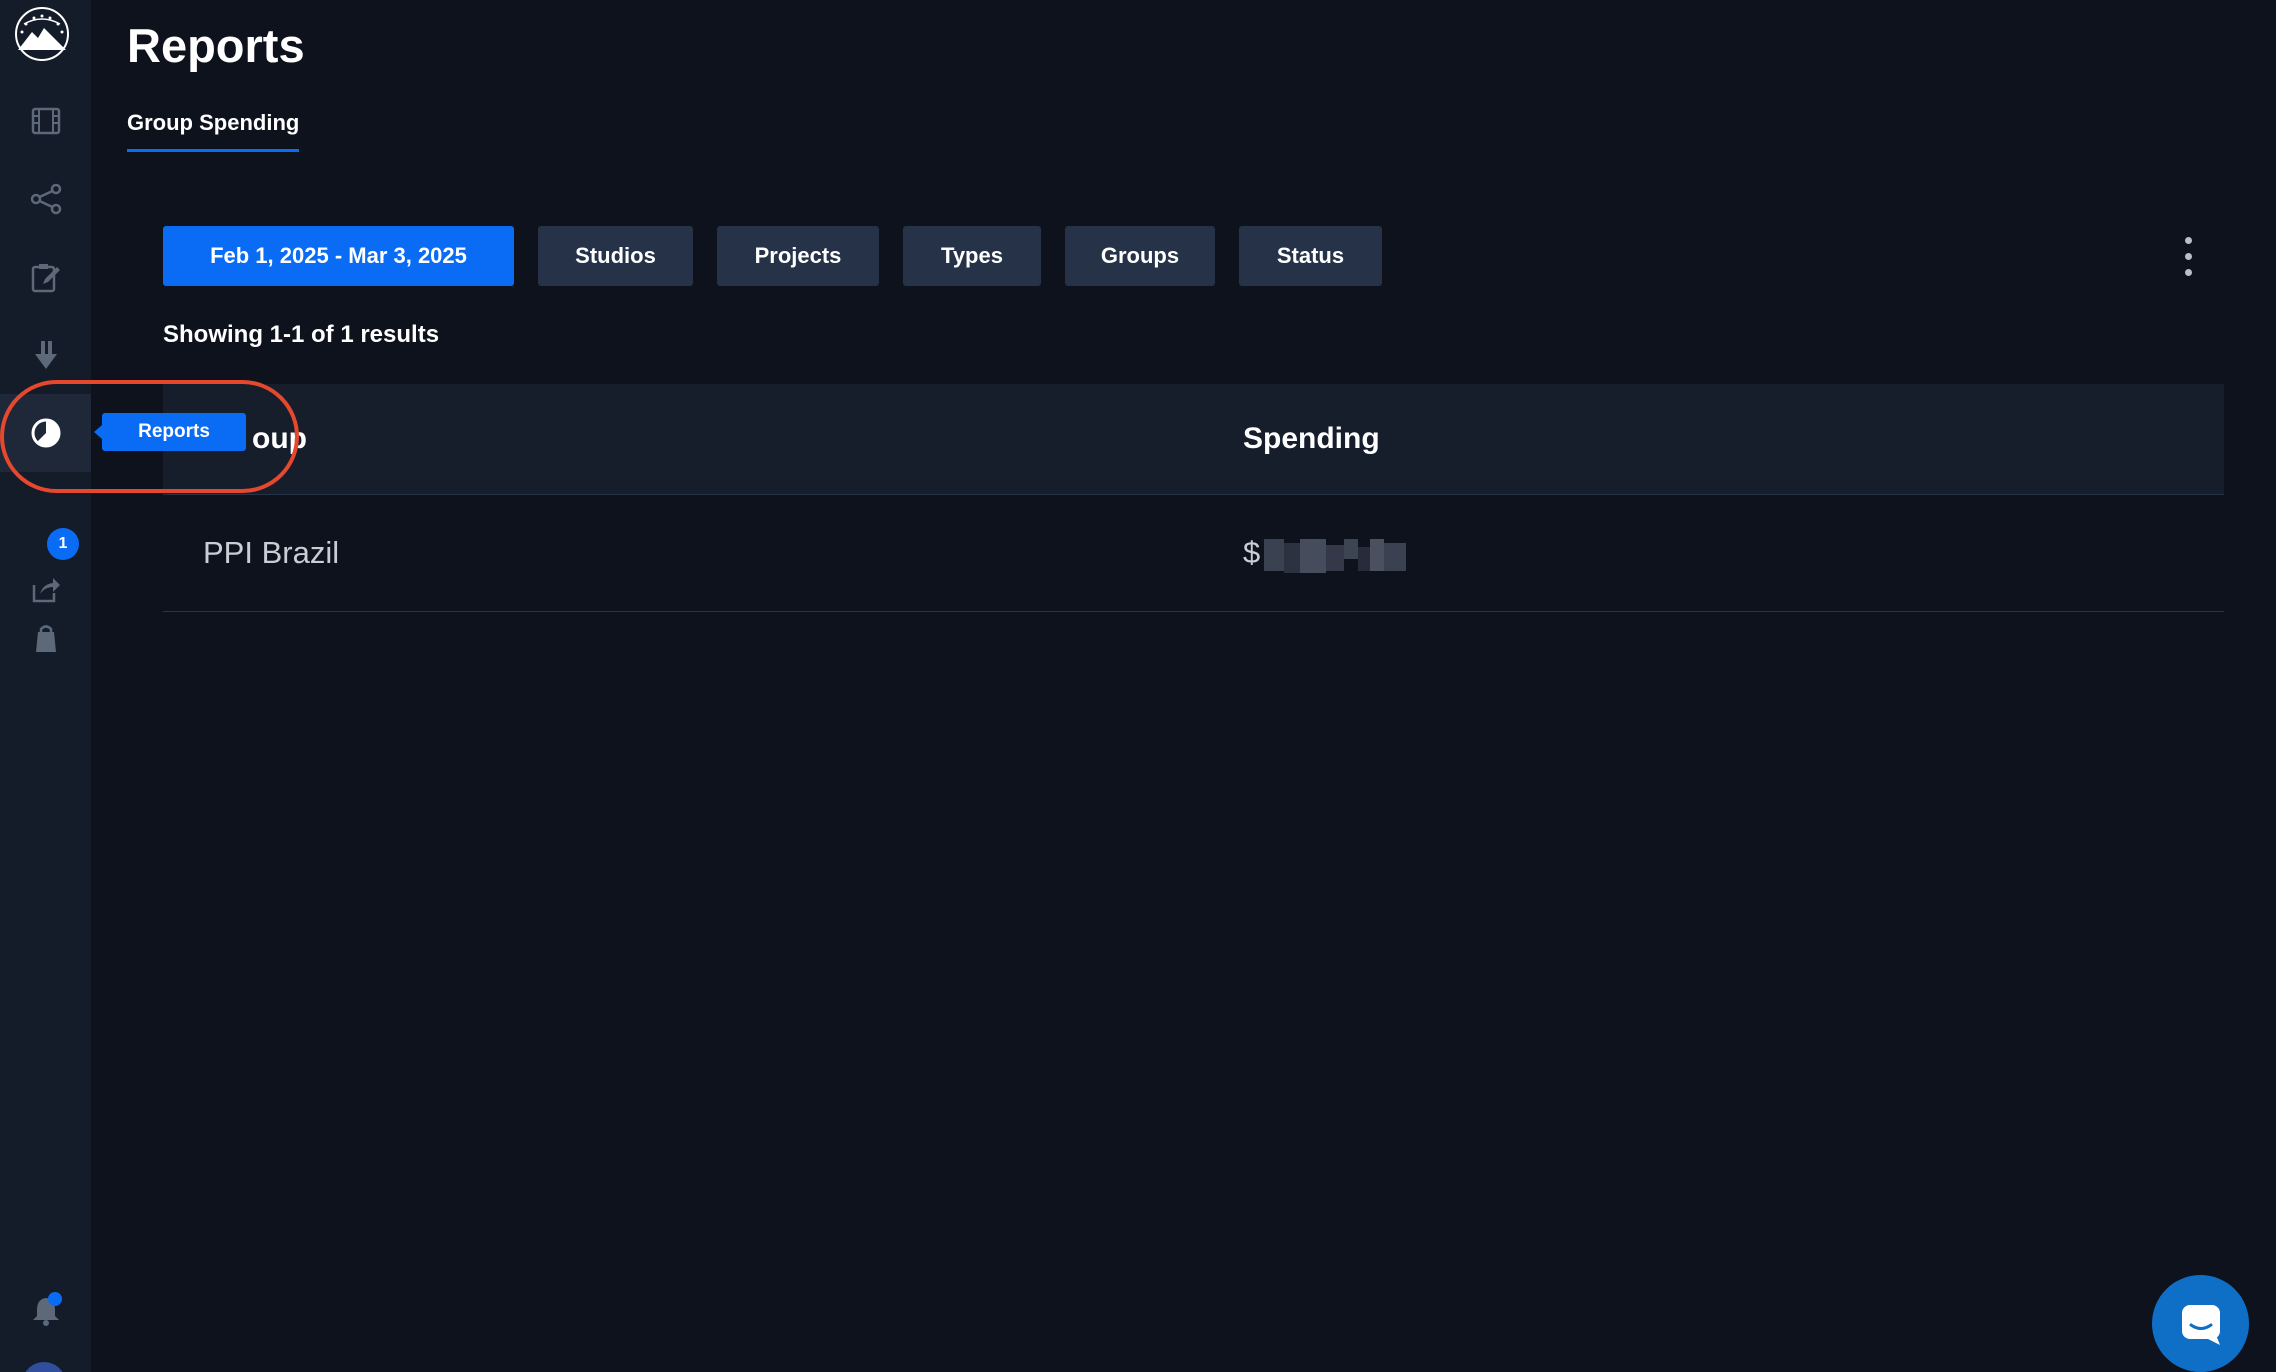 The image size is (2276, 1372). I want to click on clipboard-edit-icon, so click(45, 278).